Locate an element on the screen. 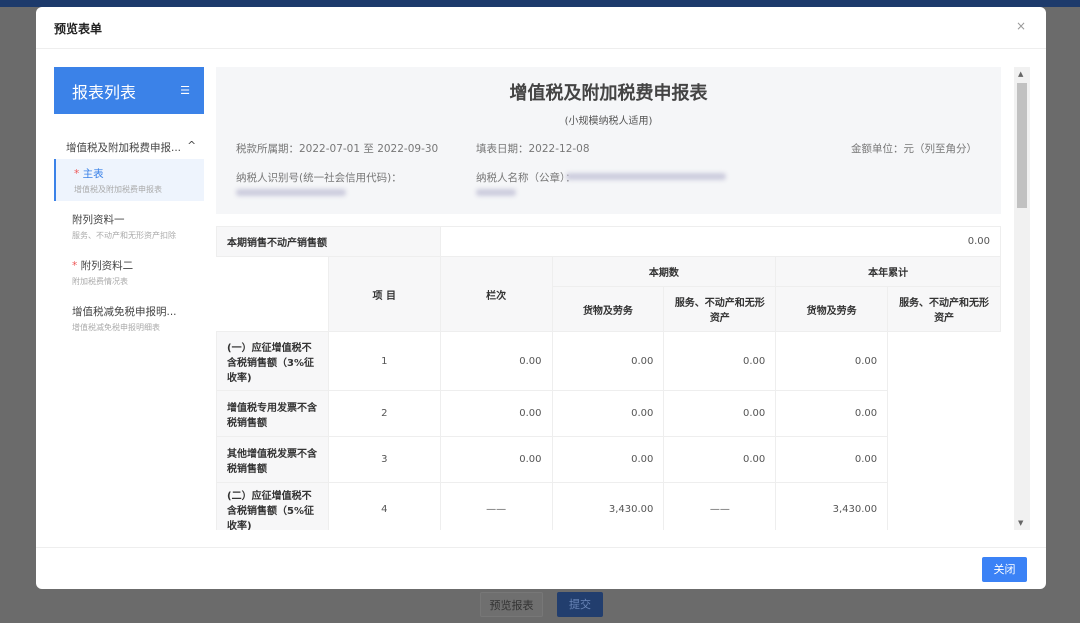  menu-icon: ☰ is located at coordinates (185, 90).